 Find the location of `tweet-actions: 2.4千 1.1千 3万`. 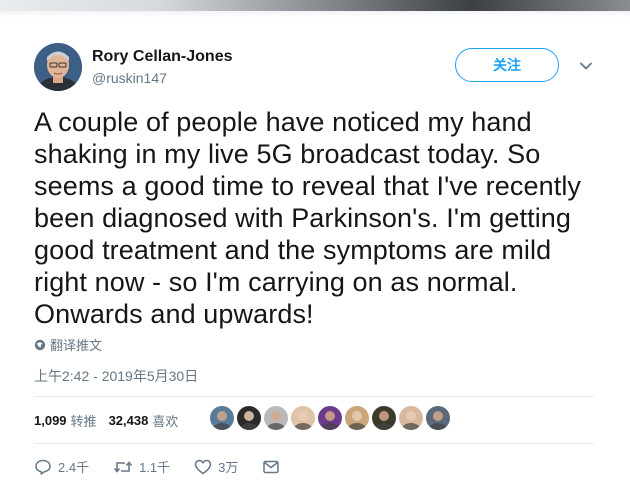

tweet-actions: 2.4千 1.1千 3万 is located at coordinates (169, 466).